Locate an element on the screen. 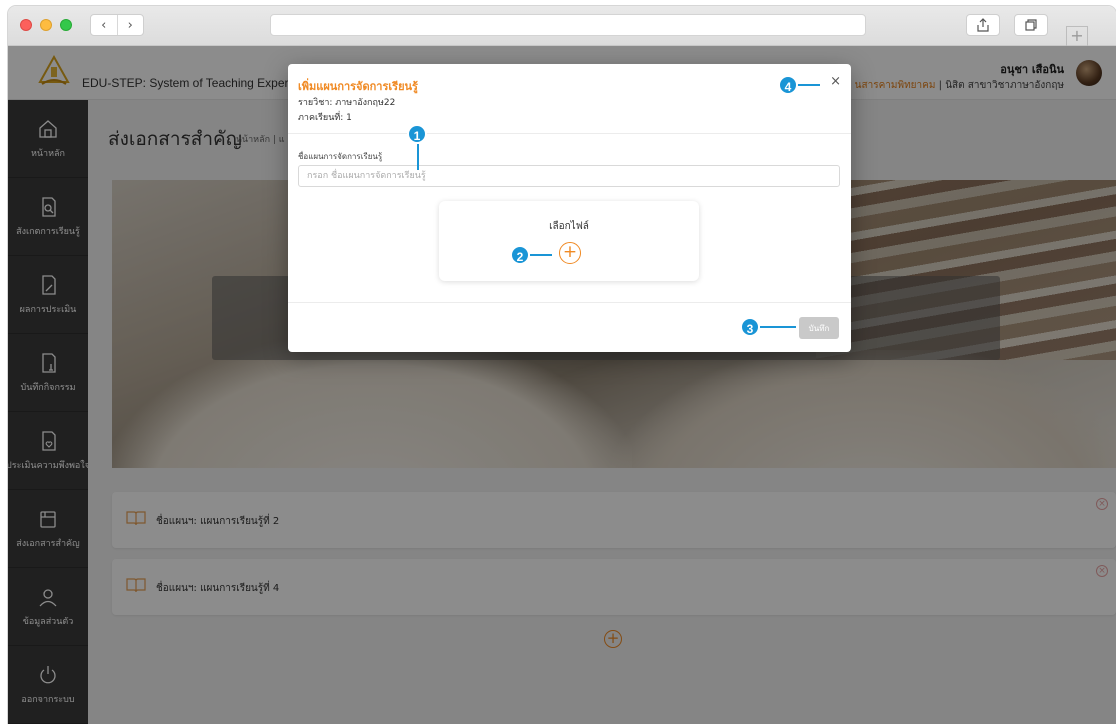 This screenshot has width=1116, height=724. close-window-button is located at coordinates (26, 25).